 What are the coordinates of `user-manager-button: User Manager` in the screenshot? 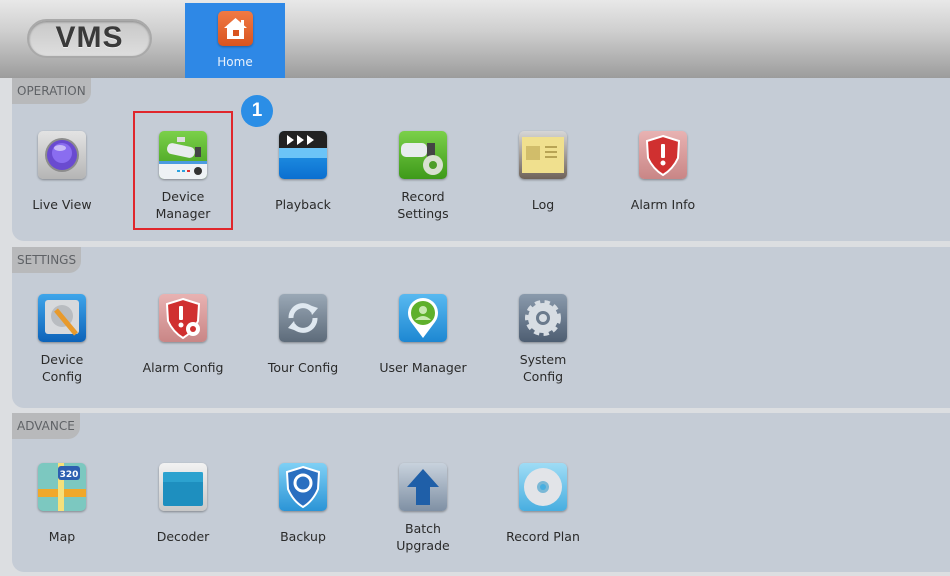 It's located at (423, 335).